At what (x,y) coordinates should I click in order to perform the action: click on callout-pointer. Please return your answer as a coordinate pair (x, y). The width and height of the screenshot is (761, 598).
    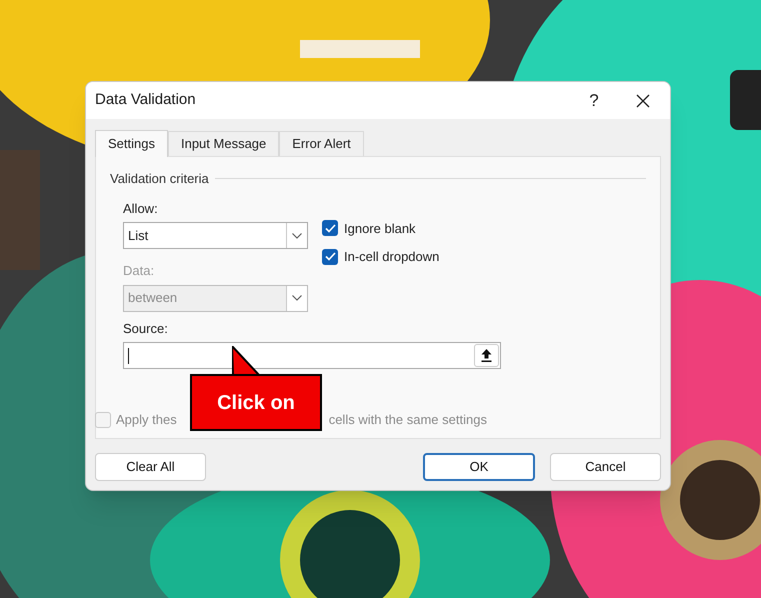
    Looking at the image, I should click on (247, 361).